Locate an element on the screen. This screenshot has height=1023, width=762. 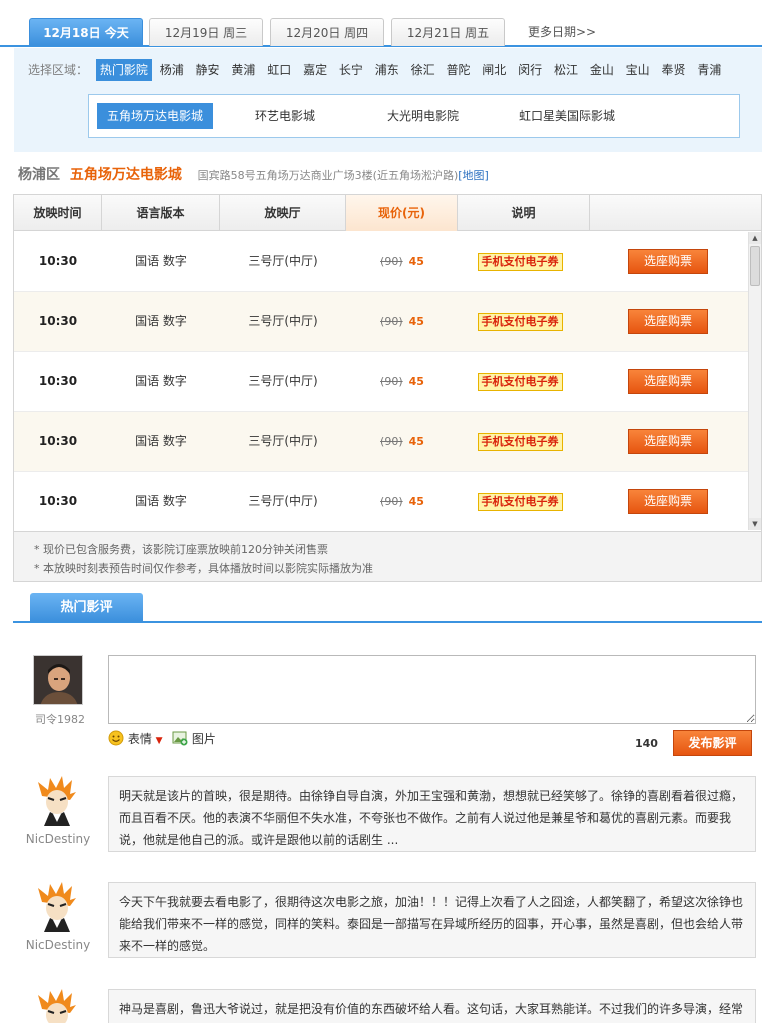
map-link: [地图] is located at coordinates (473, 175).